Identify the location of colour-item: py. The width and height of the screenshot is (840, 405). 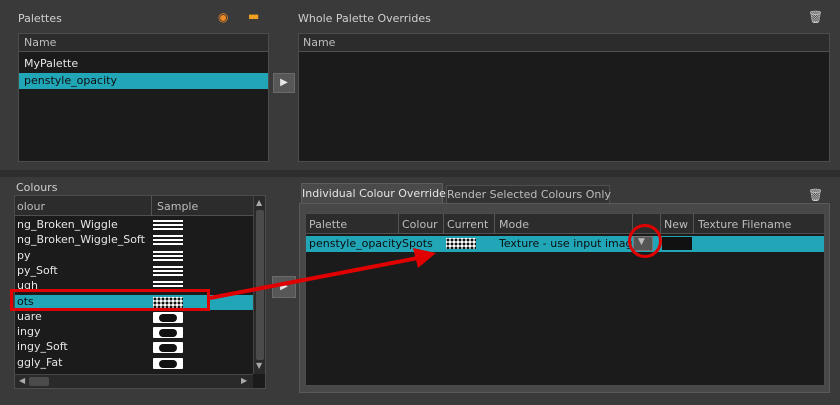
(134, 256).